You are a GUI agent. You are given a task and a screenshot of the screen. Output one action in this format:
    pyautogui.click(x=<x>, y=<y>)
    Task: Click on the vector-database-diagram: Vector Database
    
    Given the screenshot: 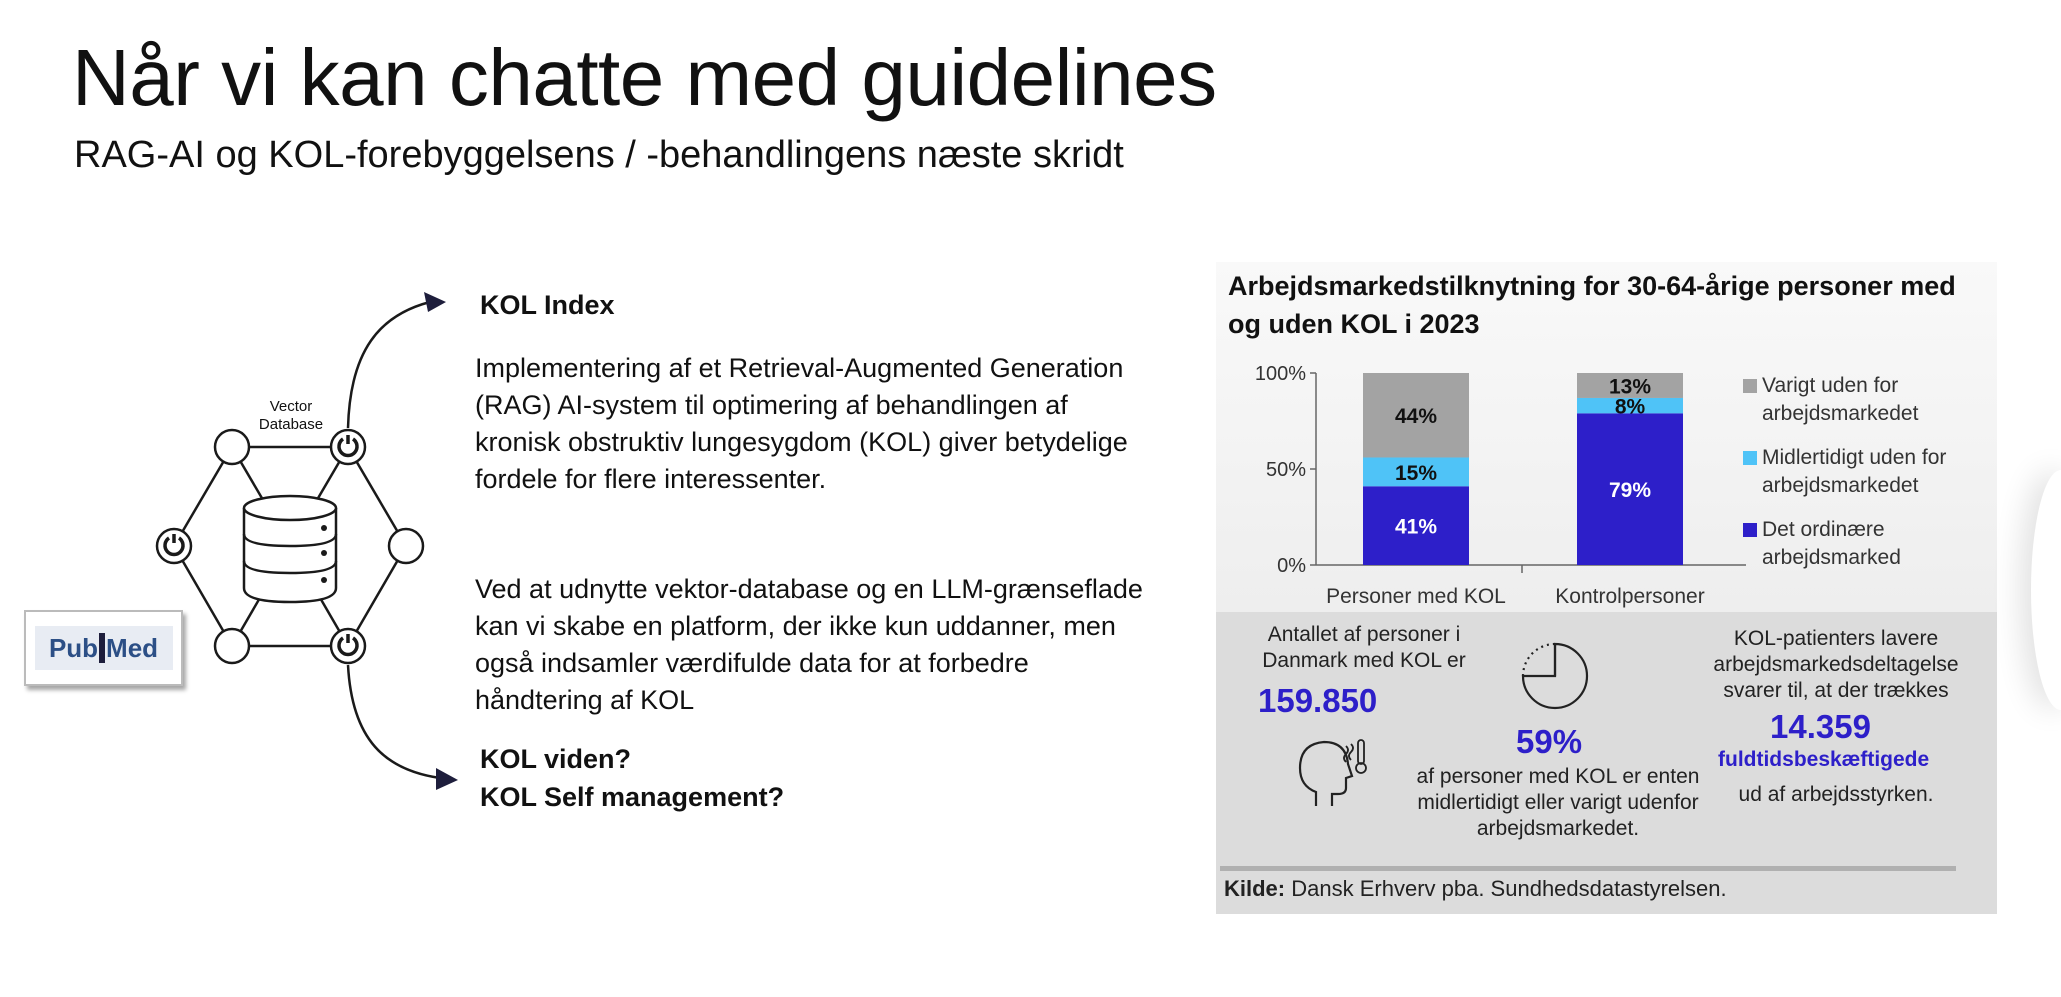 What is the action you would take?
    pyautogui.click(x=240, y=550)
    